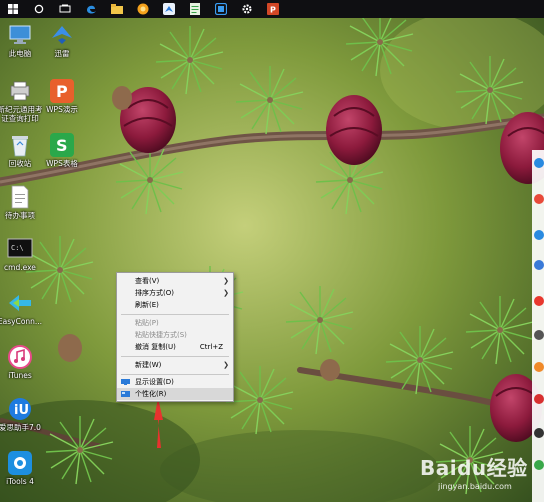  I want to click on edge-browser-icon, so click(91, 9).